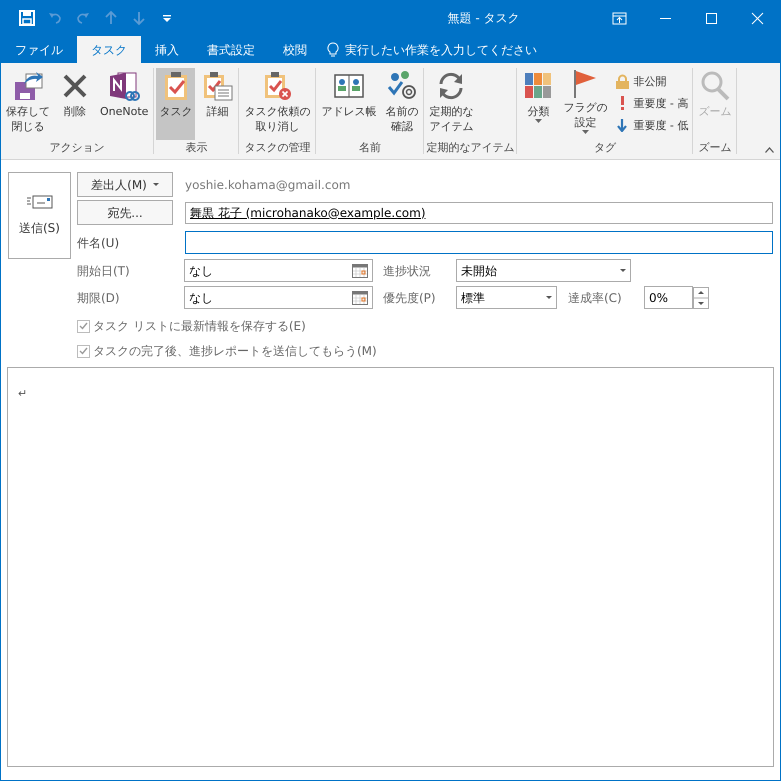 The height and width of the screenshot is (781, 781). What do you see at coordinates (585, 84) in the screenshot?
I see `flag-icon` at bounding box center [585, 84].